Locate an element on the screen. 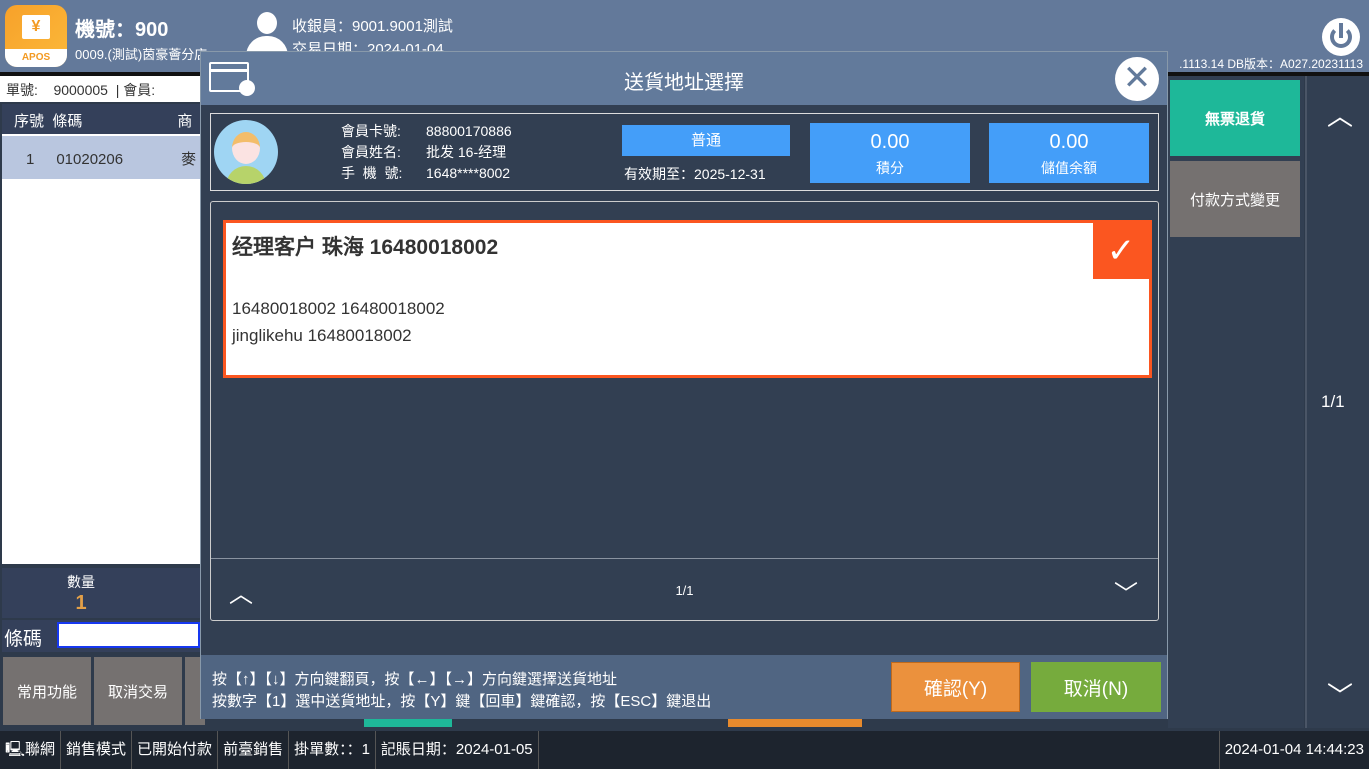 This screenshot has height=769, width=1369. member-expiry: 有效期至：2025-12-31 is located at coordinates (695, 174).